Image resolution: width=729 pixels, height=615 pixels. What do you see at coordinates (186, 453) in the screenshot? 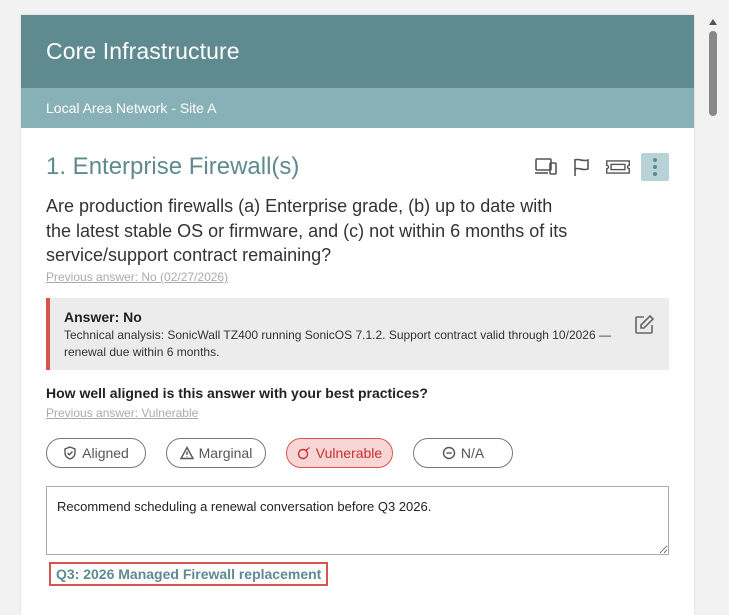
I see `warning-icon` at bounding box center [186, 453].